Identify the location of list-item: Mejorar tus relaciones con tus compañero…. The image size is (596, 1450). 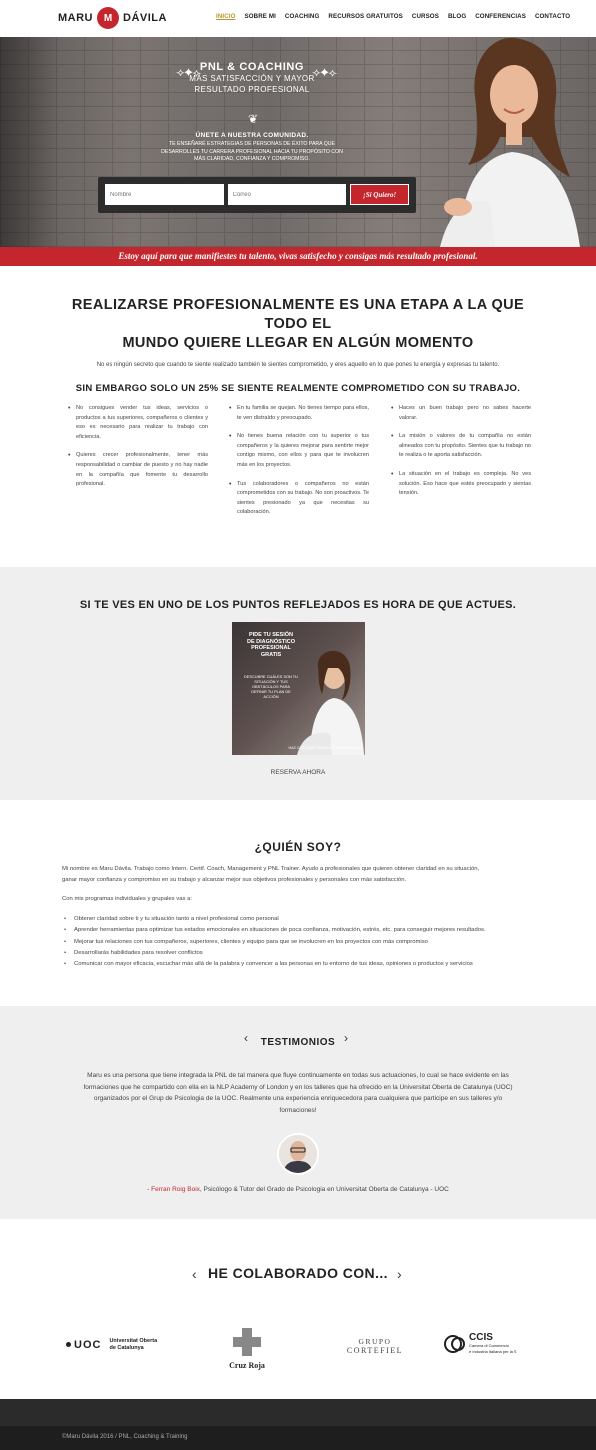
(300, 943).